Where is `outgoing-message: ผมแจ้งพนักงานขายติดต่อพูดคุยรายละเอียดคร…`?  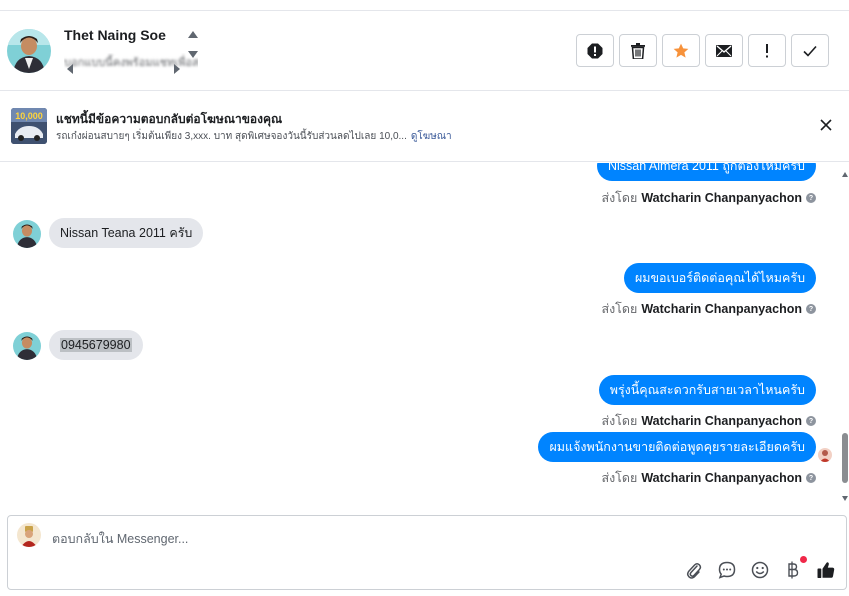 outgoing-message: ผมแจ้งพนักงานขายติดต่อพูดคุยรายละเอียดคร… is located at coordinates (677, 447).